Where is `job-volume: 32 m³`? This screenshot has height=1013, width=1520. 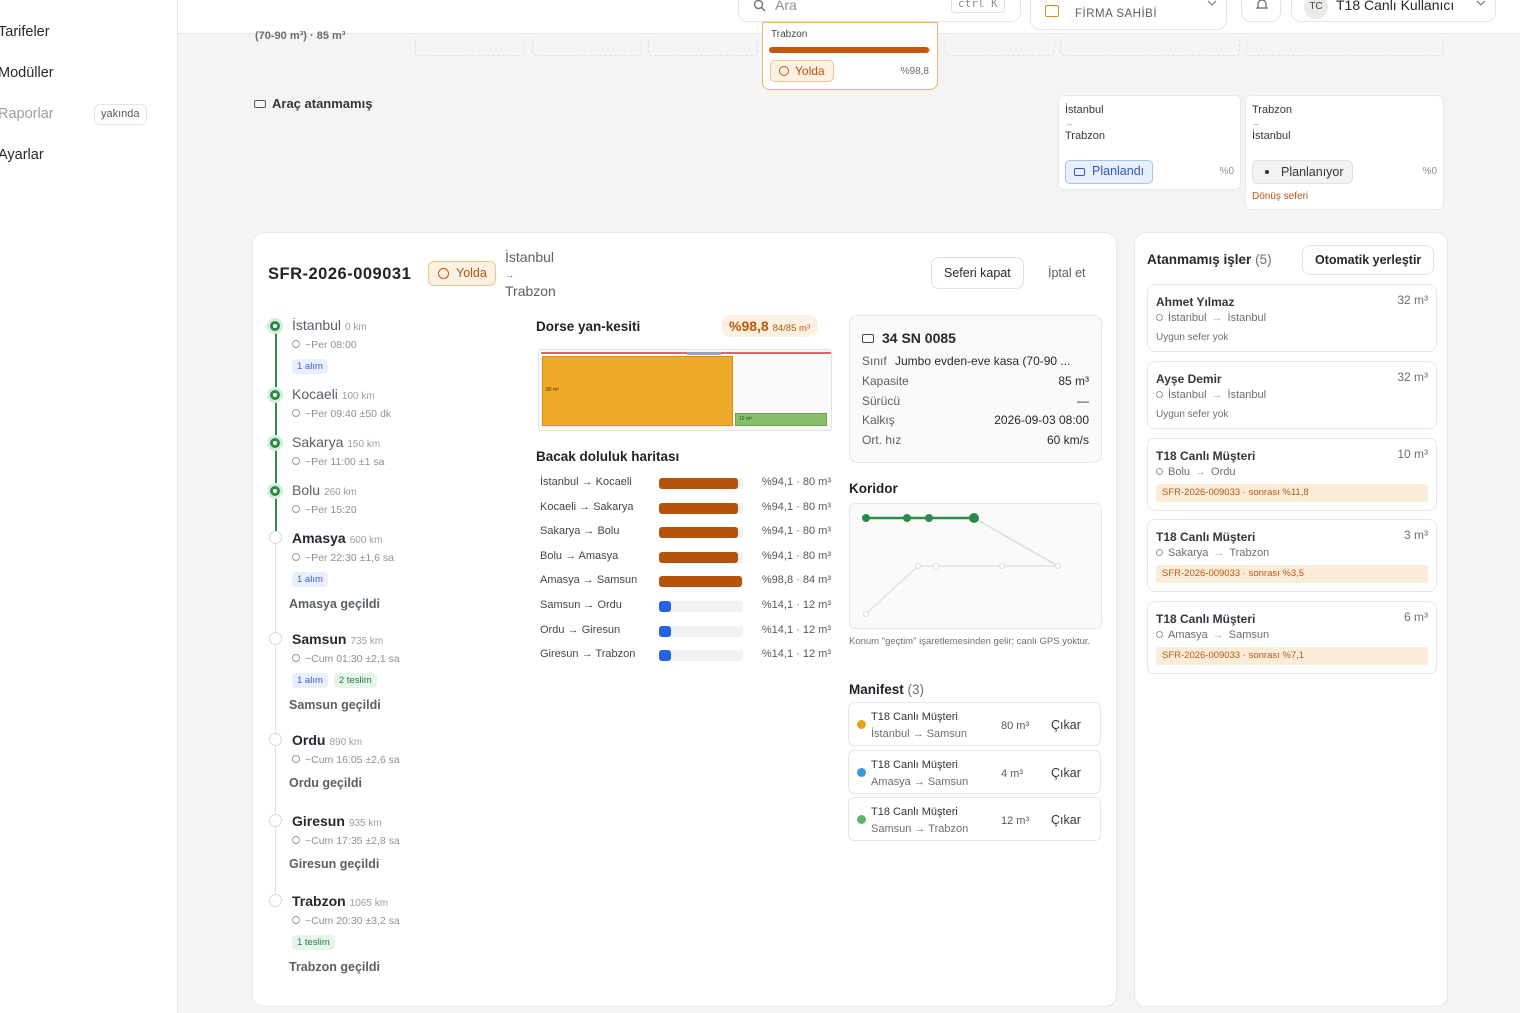 job-volume: 32 m³ is located at coordinates (1412, 377).